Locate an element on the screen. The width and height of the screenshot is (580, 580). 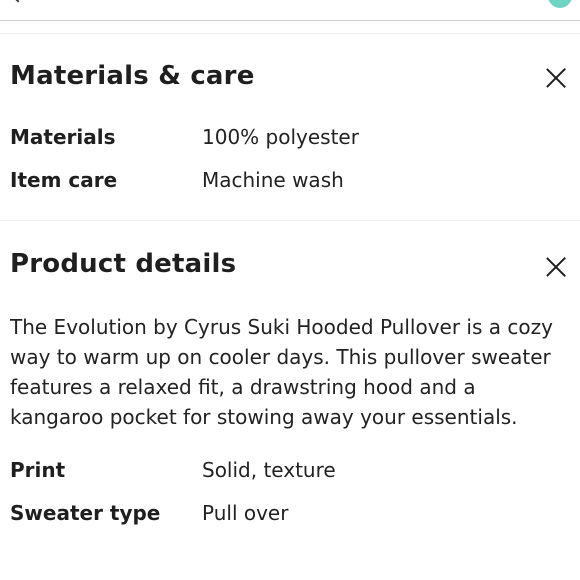
sweater-type-label: Sweater type is located at coordinates (85, 513).